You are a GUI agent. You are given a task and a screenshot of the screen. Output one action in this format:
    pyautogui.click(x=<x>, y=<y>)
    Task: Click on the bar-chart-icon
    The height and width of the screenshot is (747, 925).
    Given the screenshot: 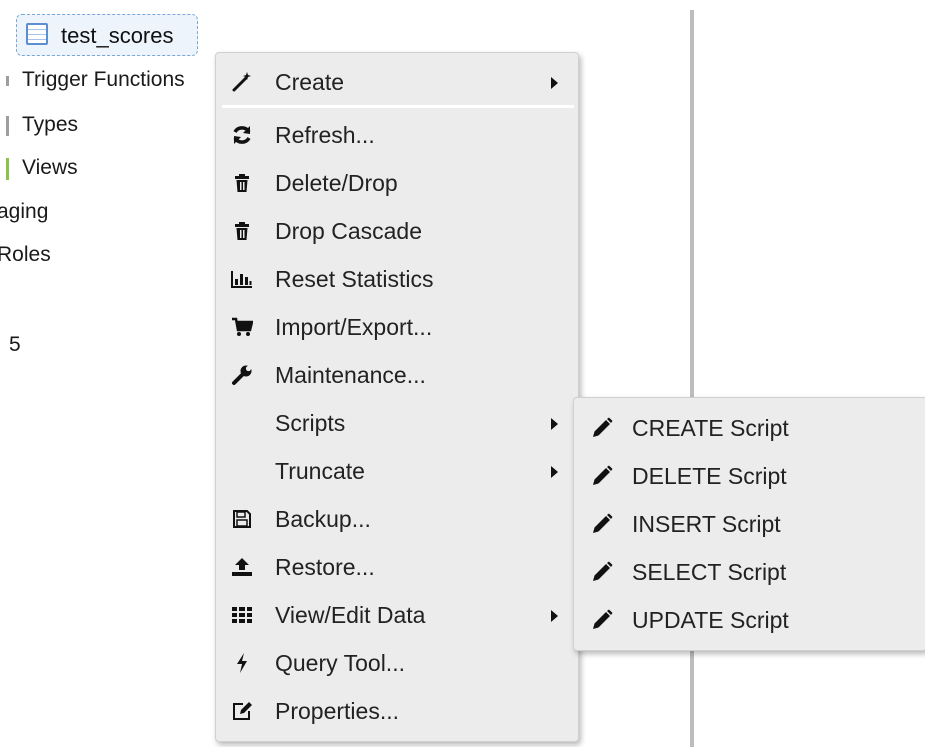 What is the action you would take?
    pyautogui.click(x=242, y=279)
    